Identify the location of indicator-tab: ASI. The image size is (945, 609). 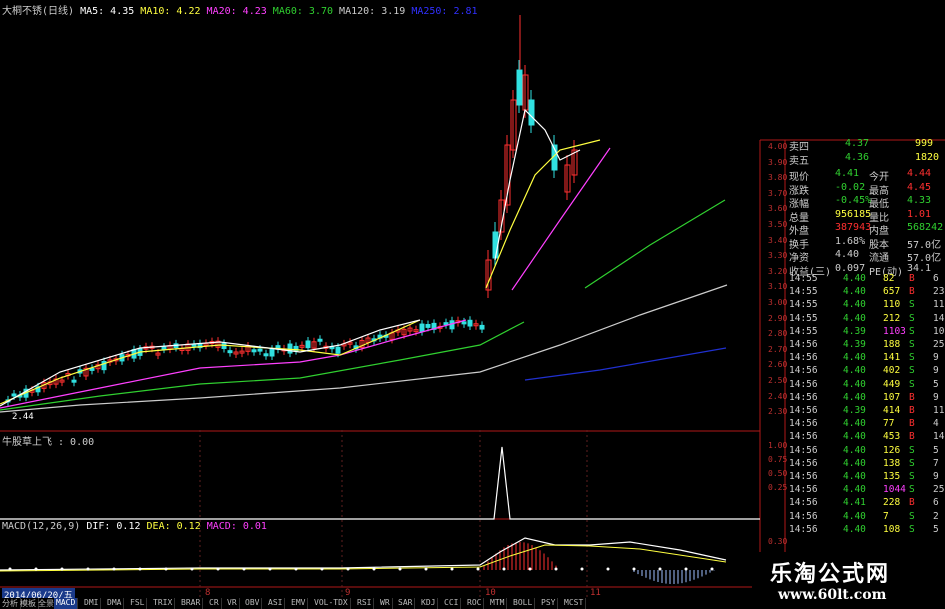
(276, 603).